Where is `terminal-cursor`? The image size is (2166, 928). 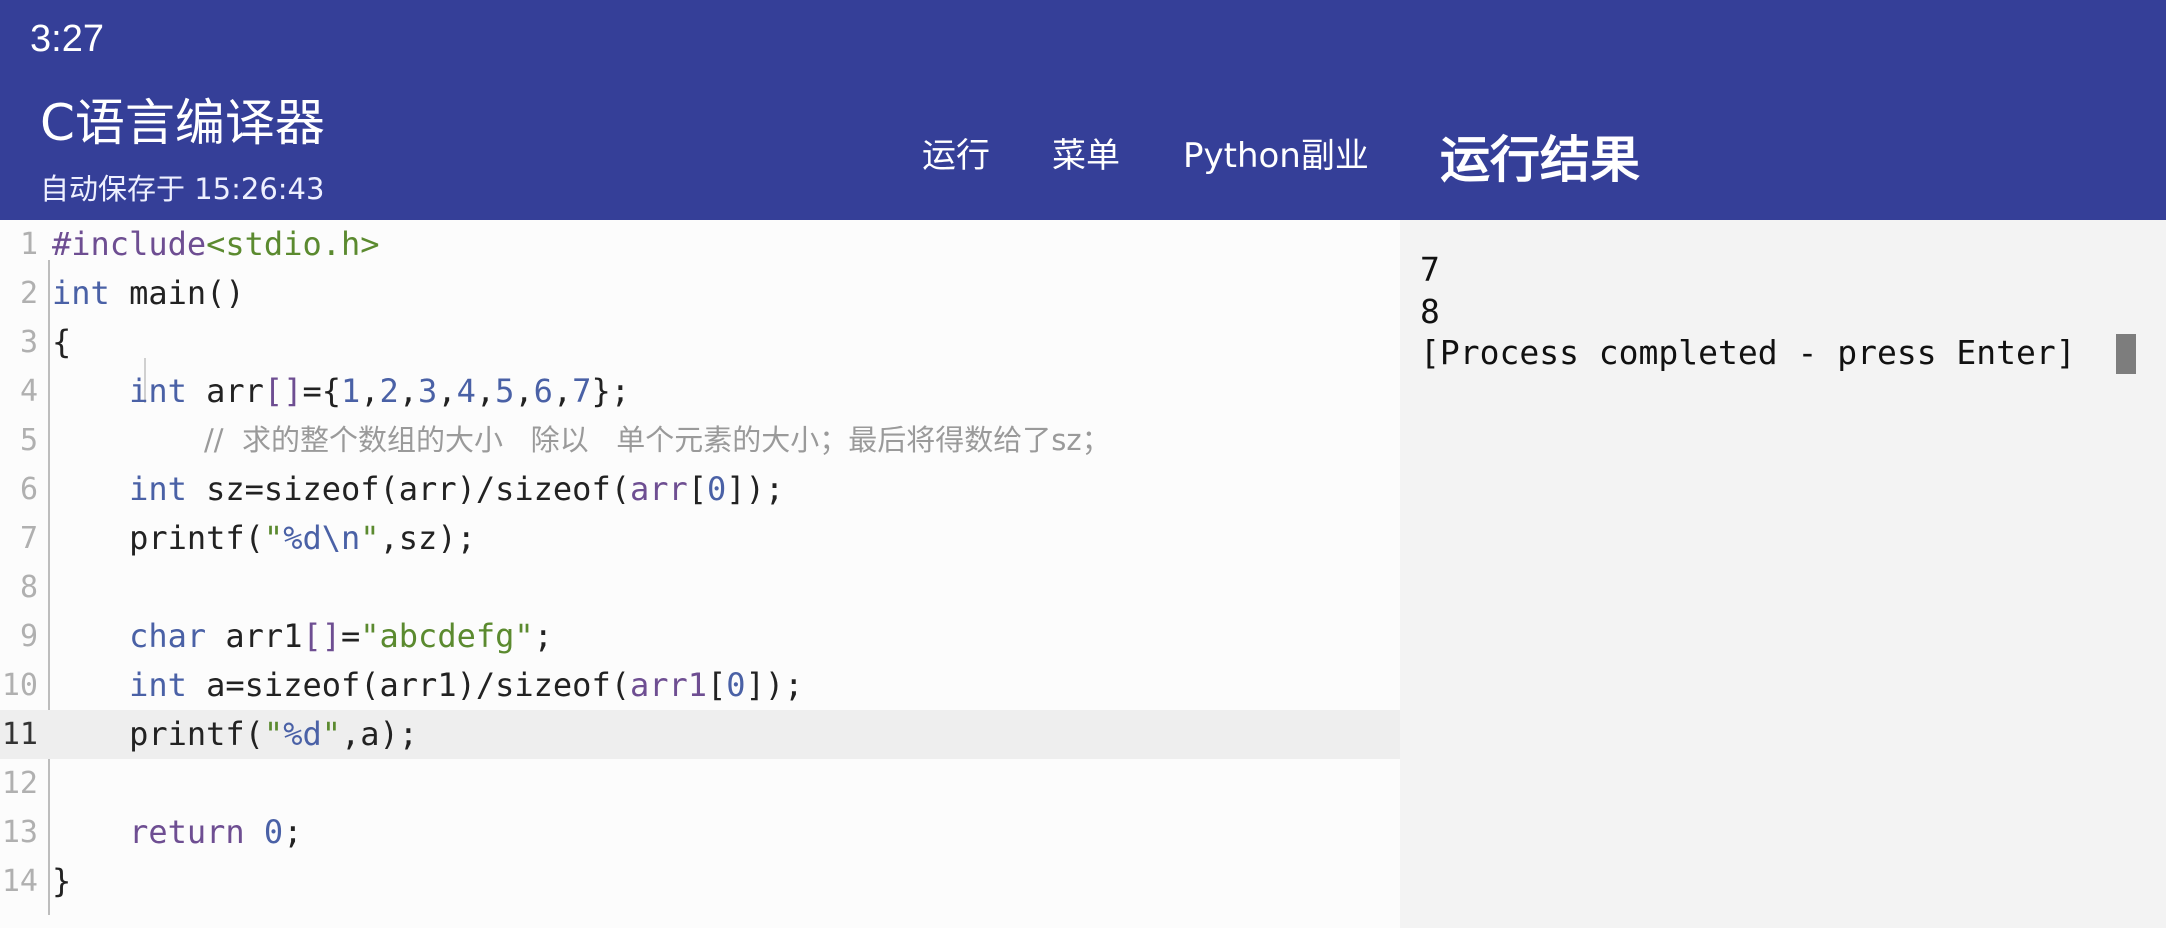 terminal-cursor is located at coordinates (2126, 354).